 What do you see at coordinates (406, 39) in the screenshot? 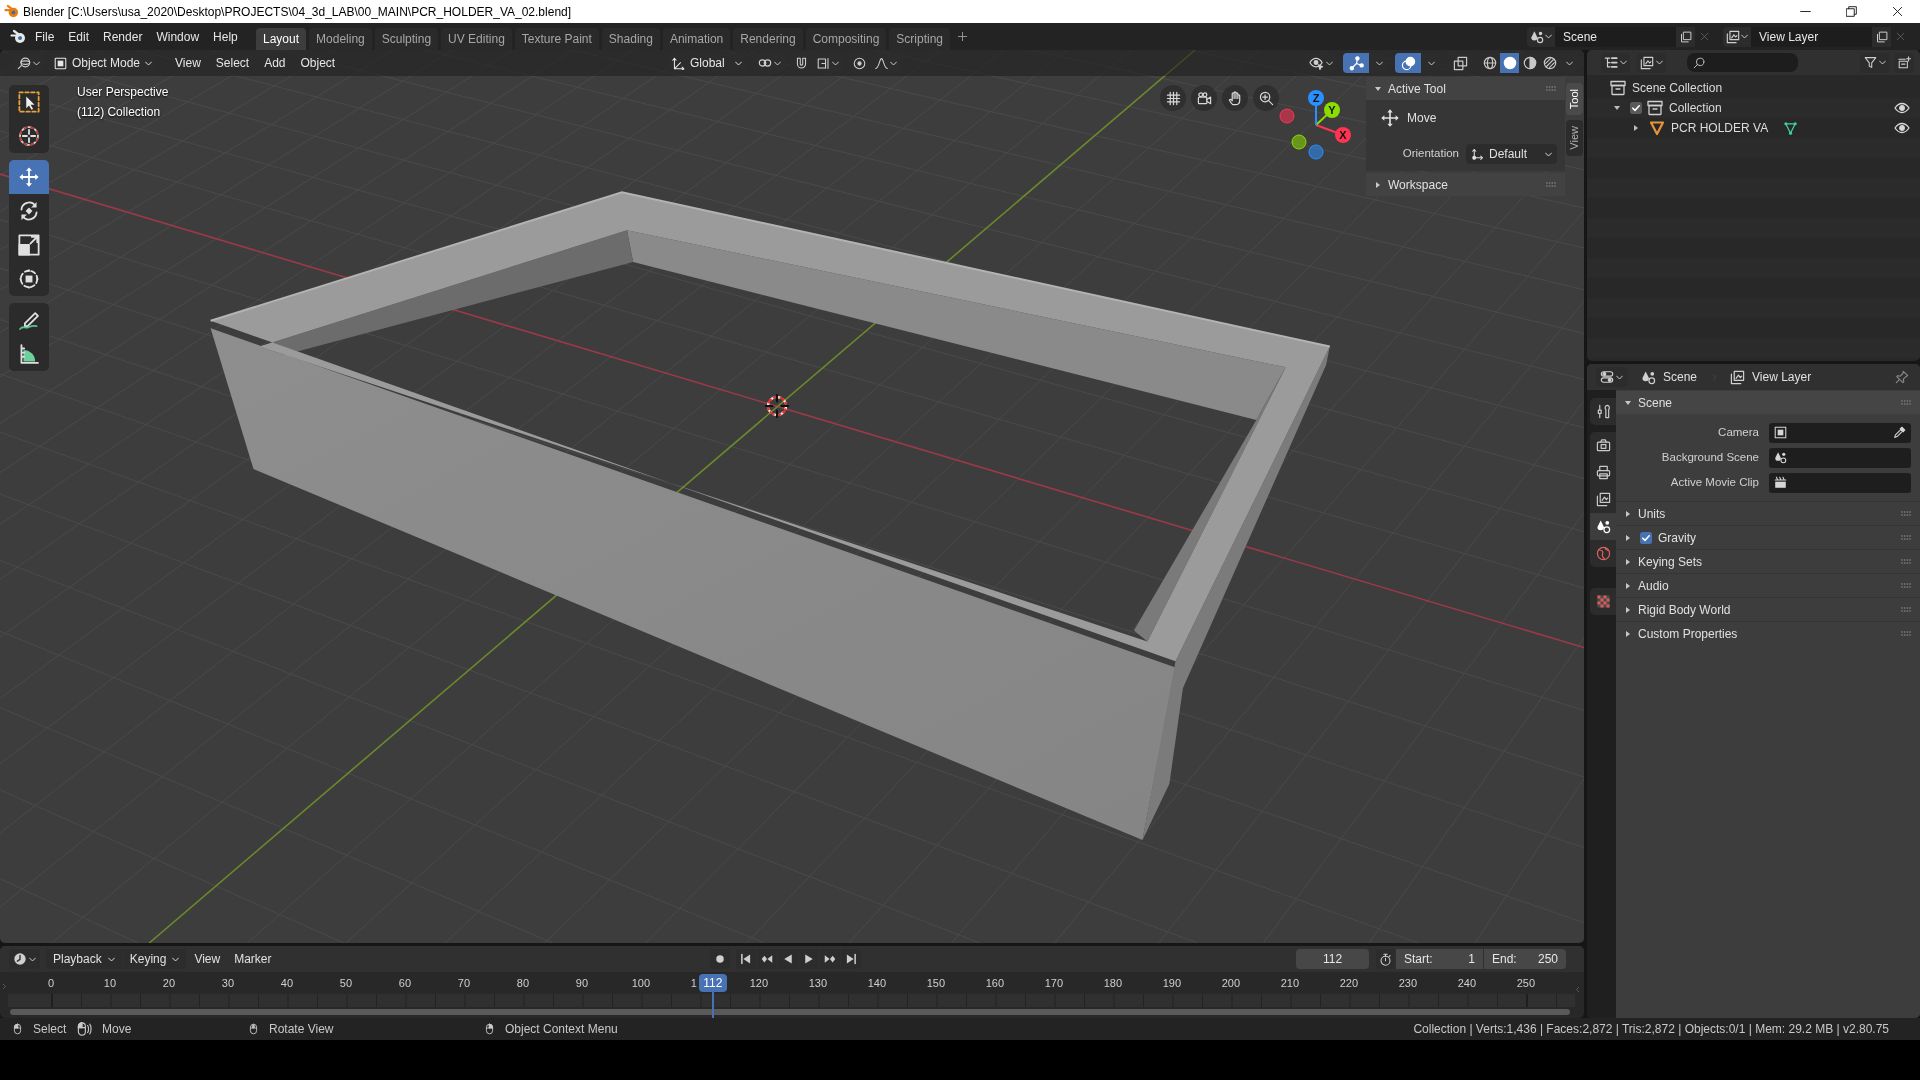
I see `workspace-tab: Sculpting` at bounding box center [406, 39].